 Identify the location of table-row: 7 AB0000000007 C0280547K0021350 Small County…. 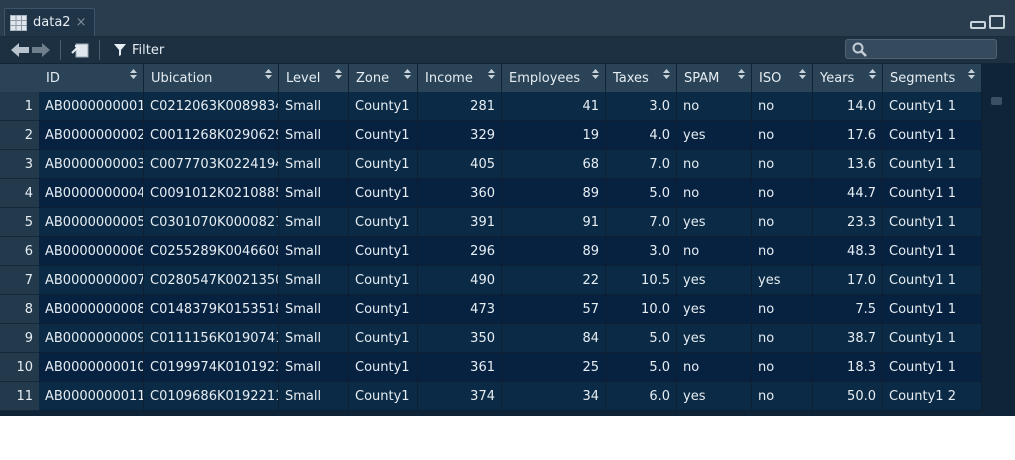
(491, 280).